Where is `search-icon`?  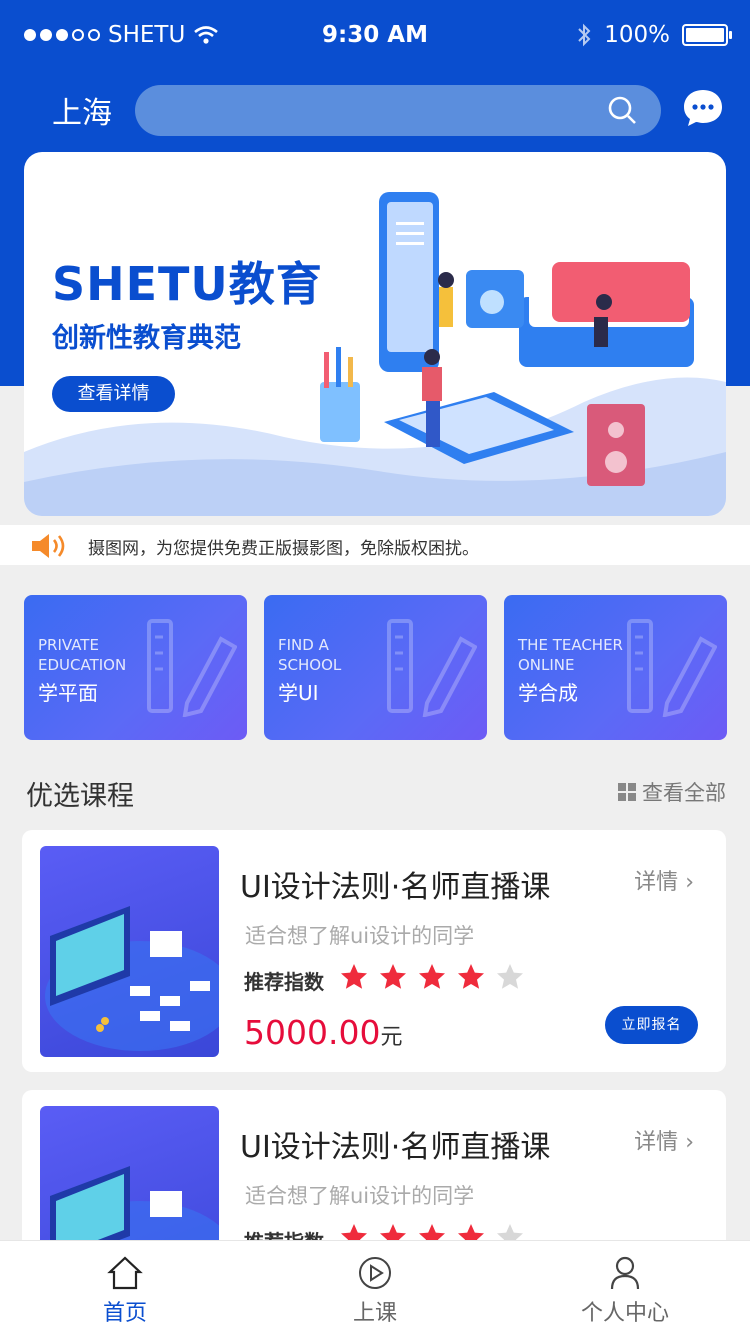
search-icon is located at coordinates (622, 110).